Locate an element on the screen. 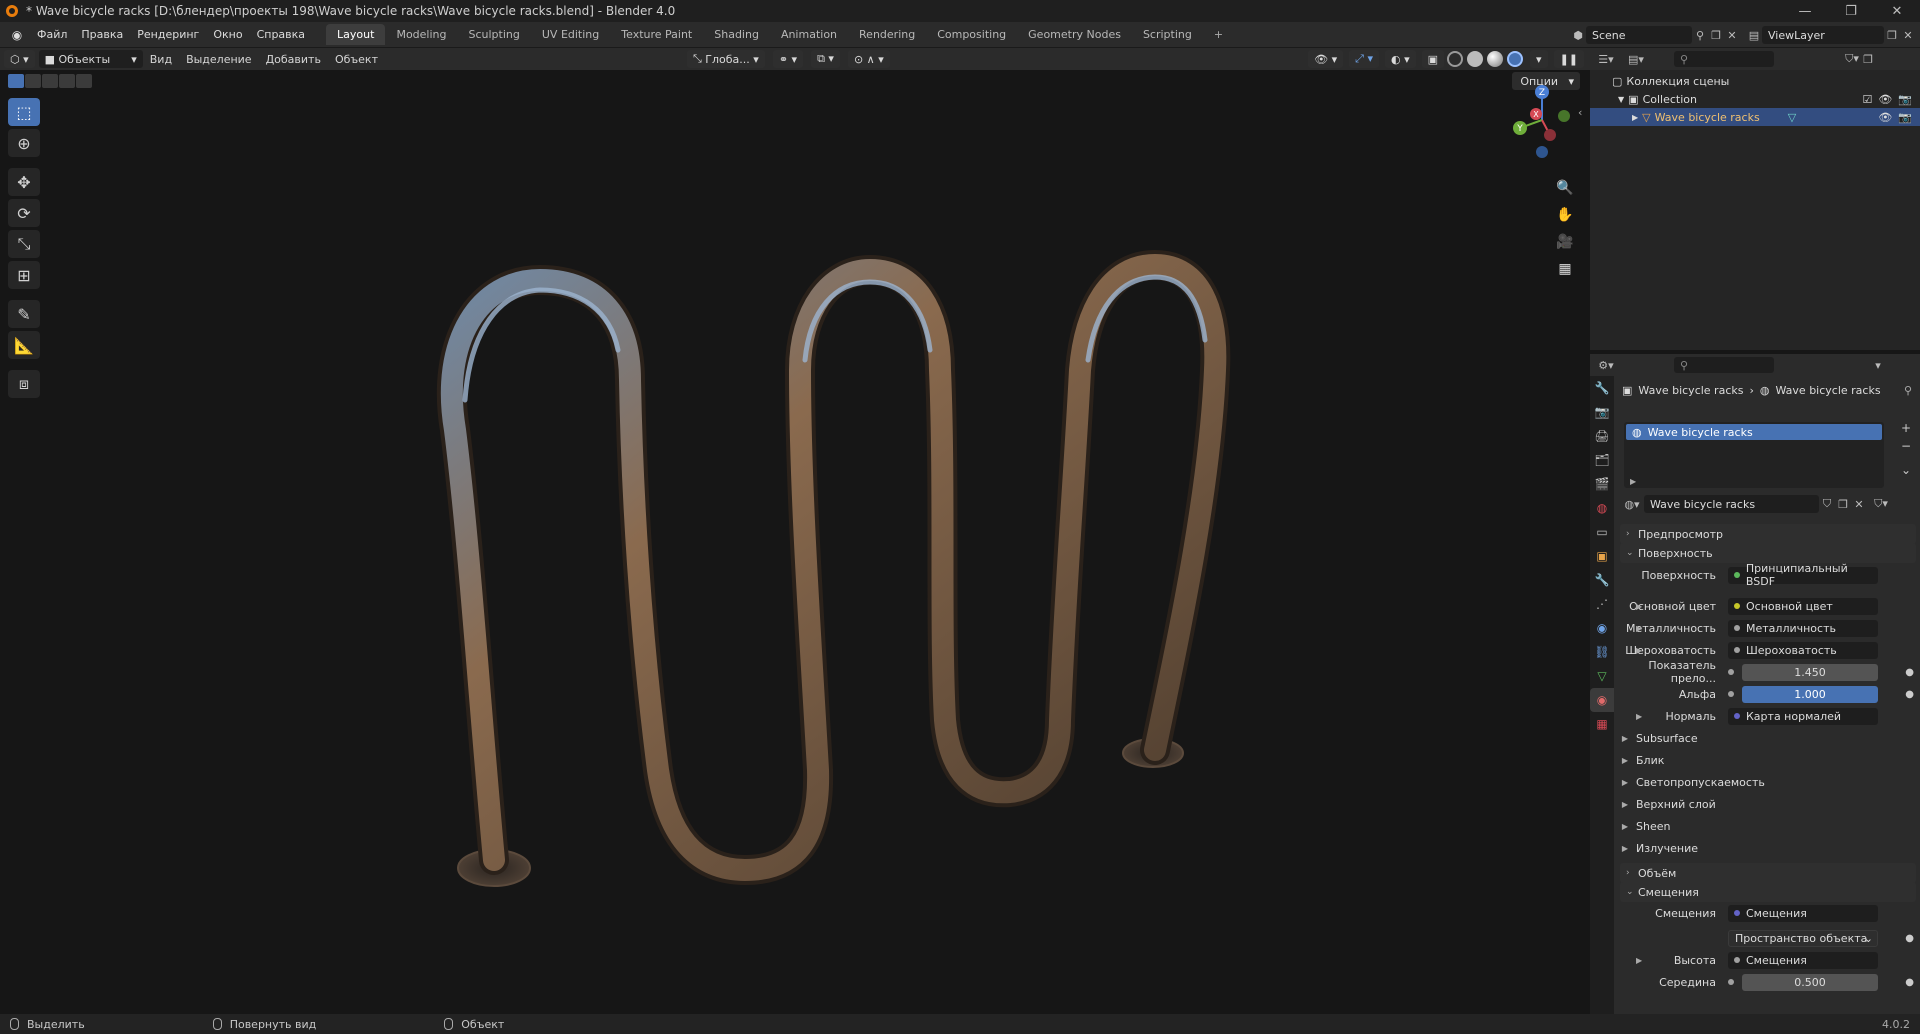 This screenshot has width=1920, height=1034. metallic-field: Металличность is located at coordinates (1803, 628).